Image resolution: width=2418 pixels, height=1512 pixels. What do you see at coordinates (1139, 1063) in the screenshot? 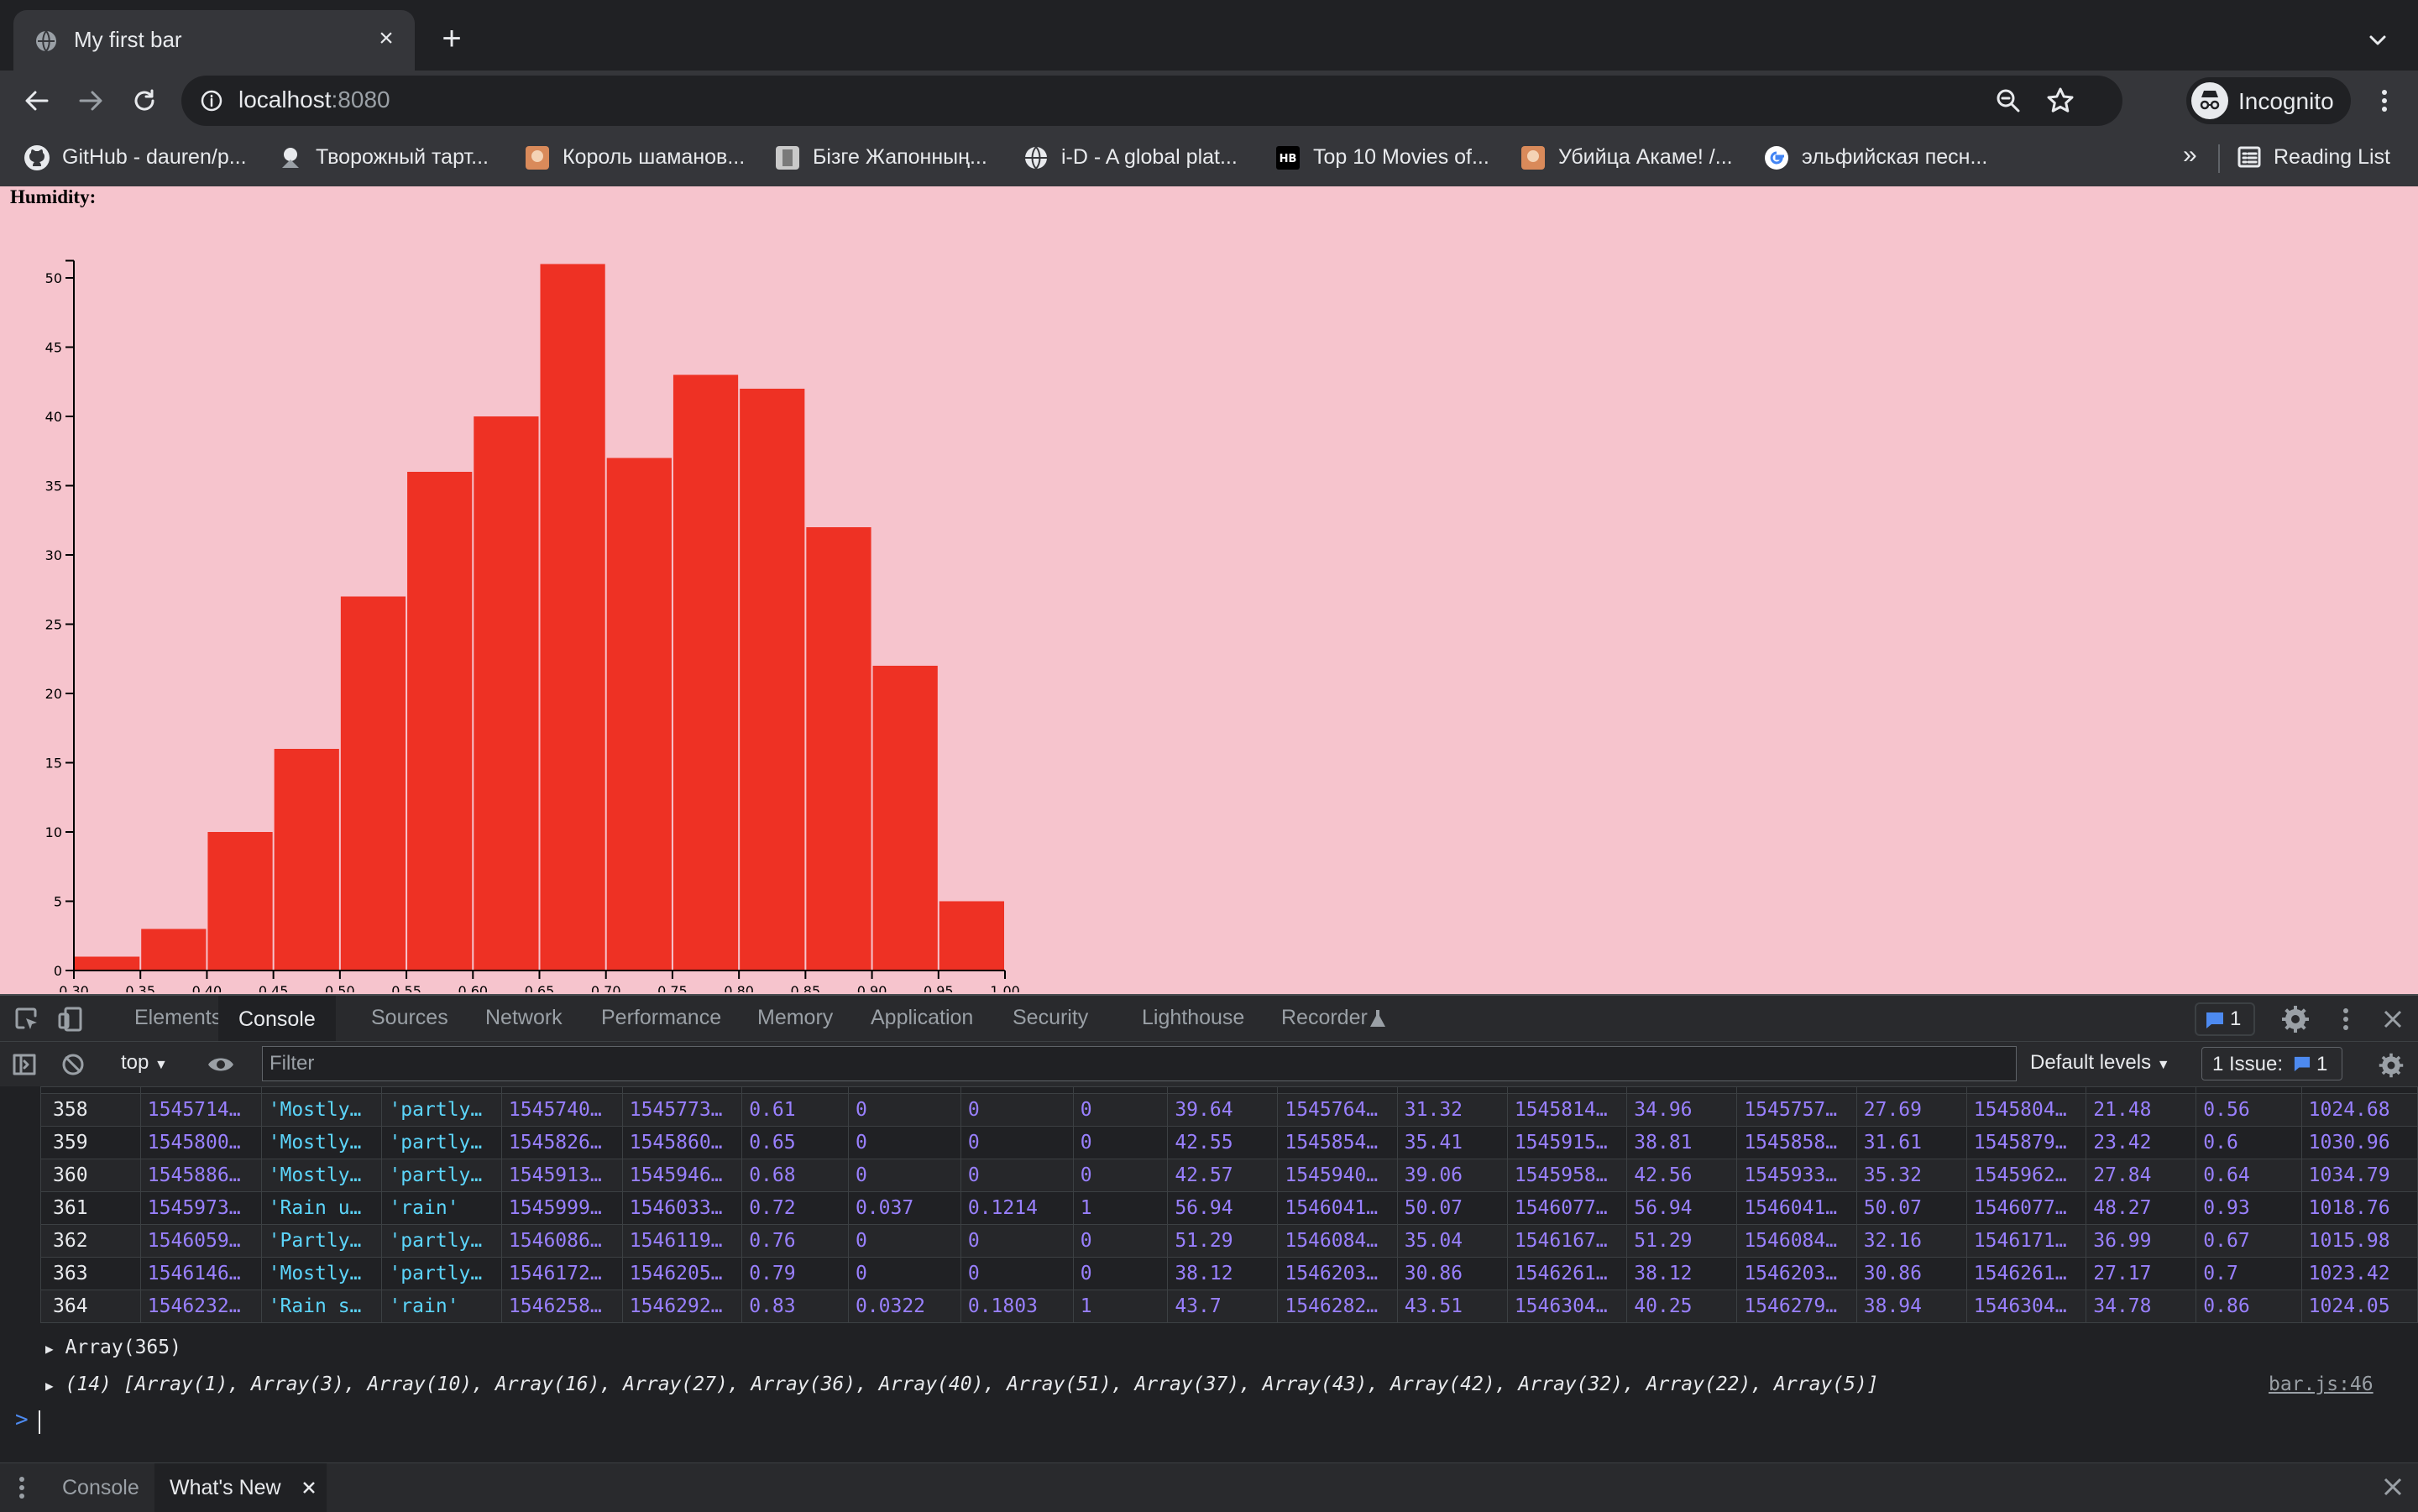
I see `console-filter-input: Filter` at bounding box center [1139, 1063].